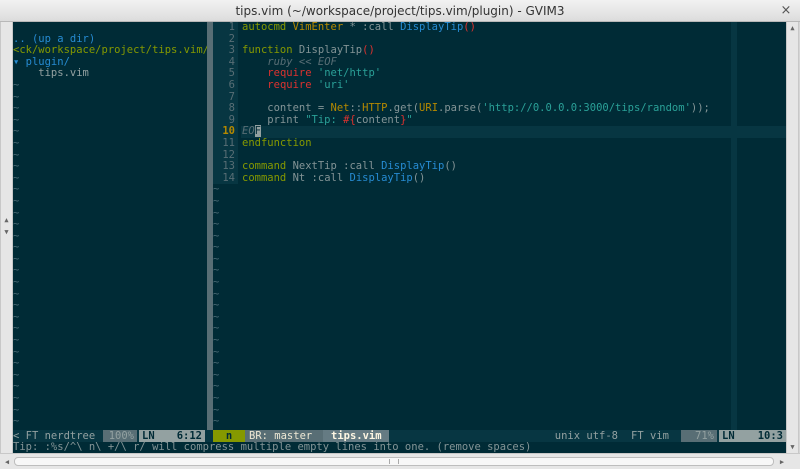 This screenshot has height=469, width=800. Describe the element at coordinates (349, 119) in the screenshot. I see `code-token: #{` at that location.